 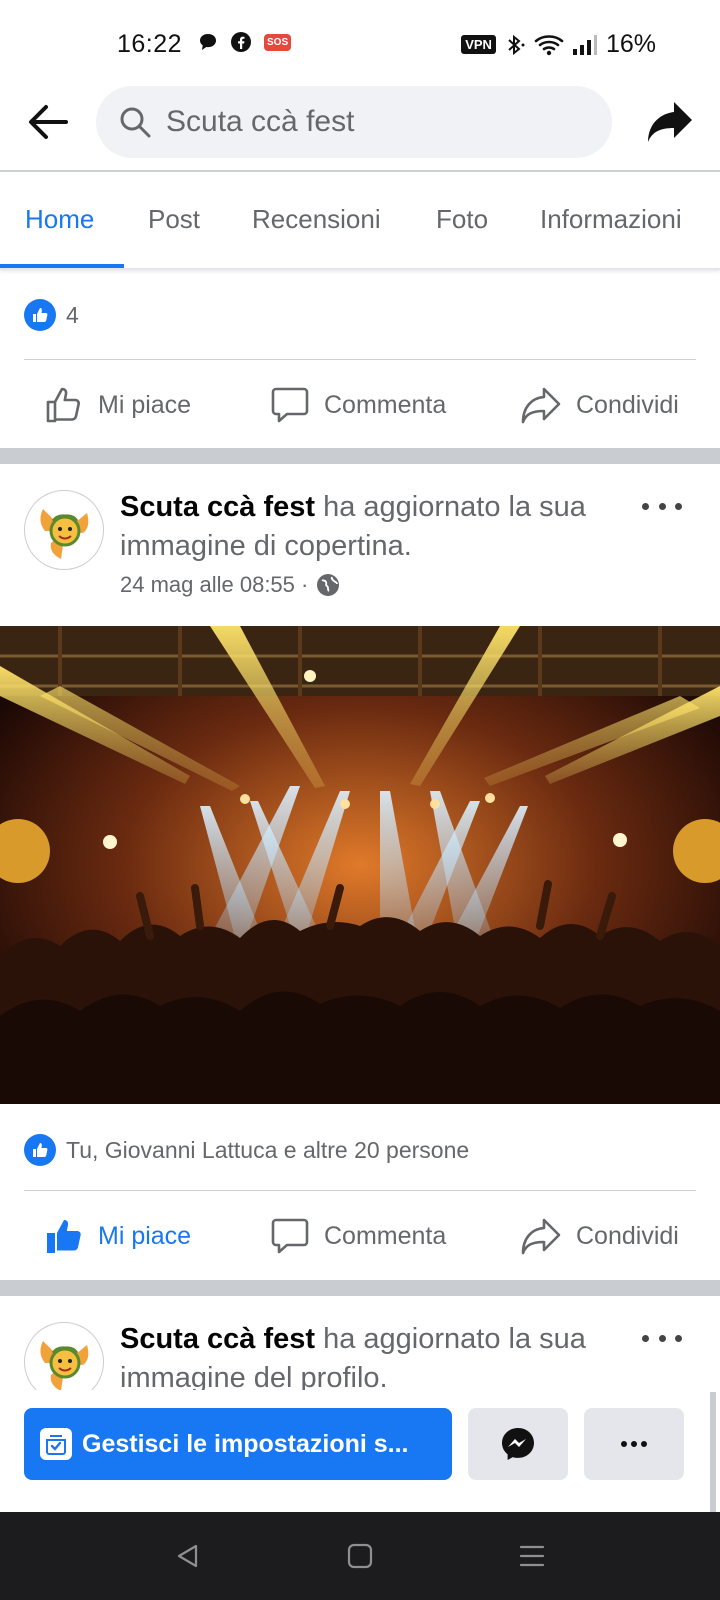 I want to click on tab-post: Post, so click(x=174, y=219).